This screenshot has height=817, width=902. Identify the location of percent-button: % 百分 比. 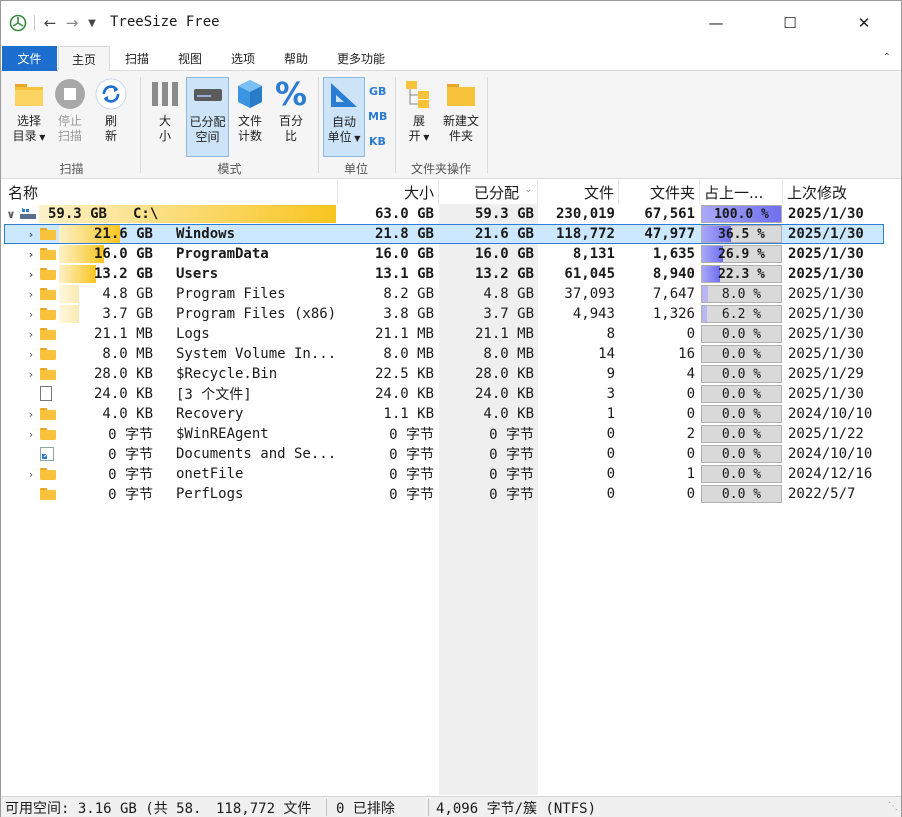
(291, 110).